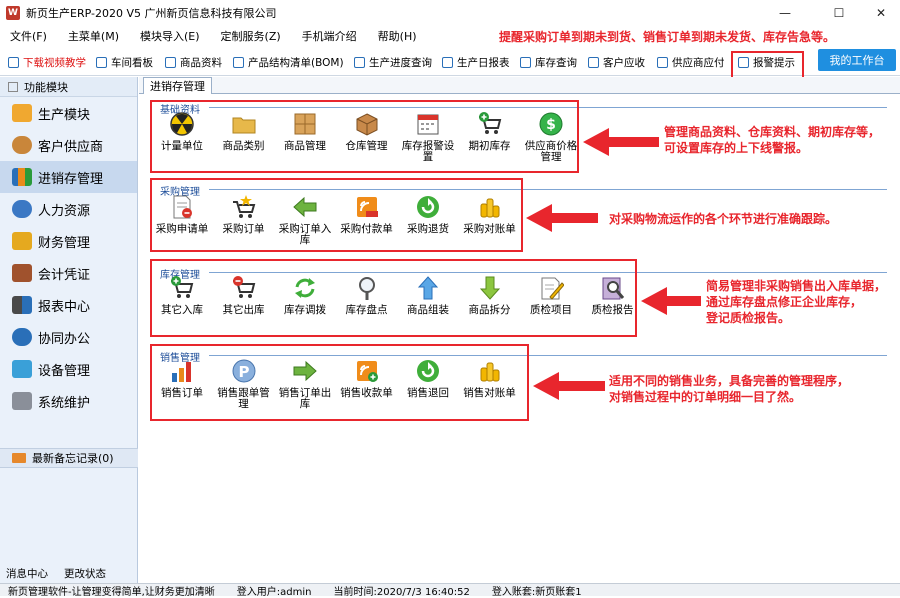  I want to click on note-line: 登记质检报告。, so click(748, 318).